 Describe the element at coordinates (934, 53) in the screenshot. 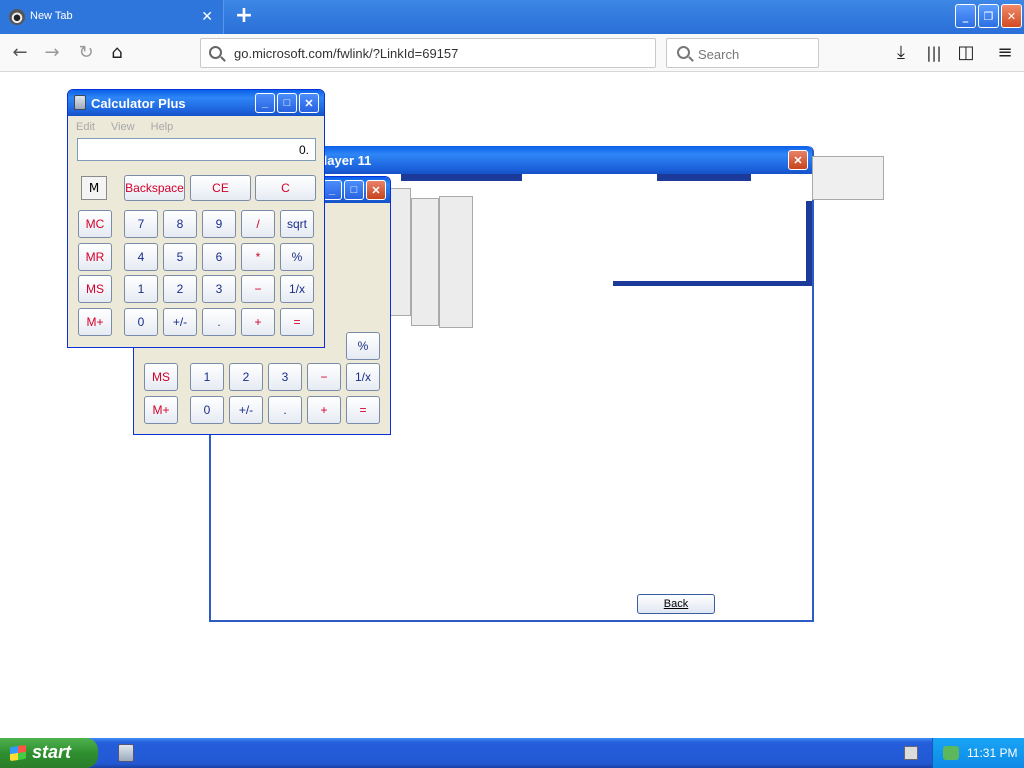

I see `library-icon: |||` at that location.